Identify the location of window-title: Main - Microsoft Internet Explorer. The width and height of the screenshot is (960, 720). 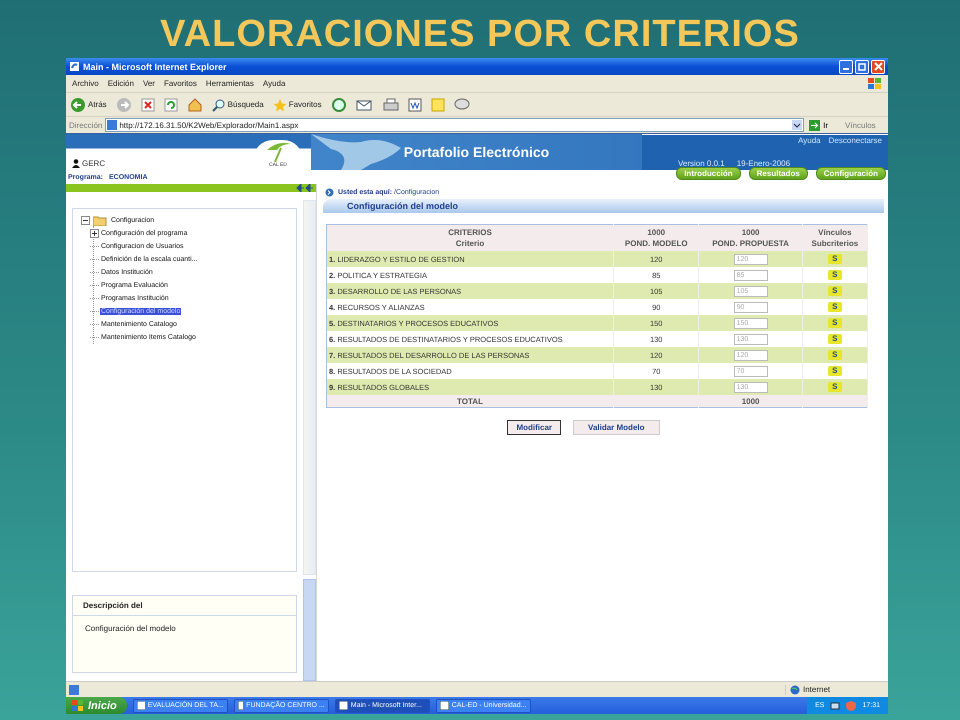
(155, 67).